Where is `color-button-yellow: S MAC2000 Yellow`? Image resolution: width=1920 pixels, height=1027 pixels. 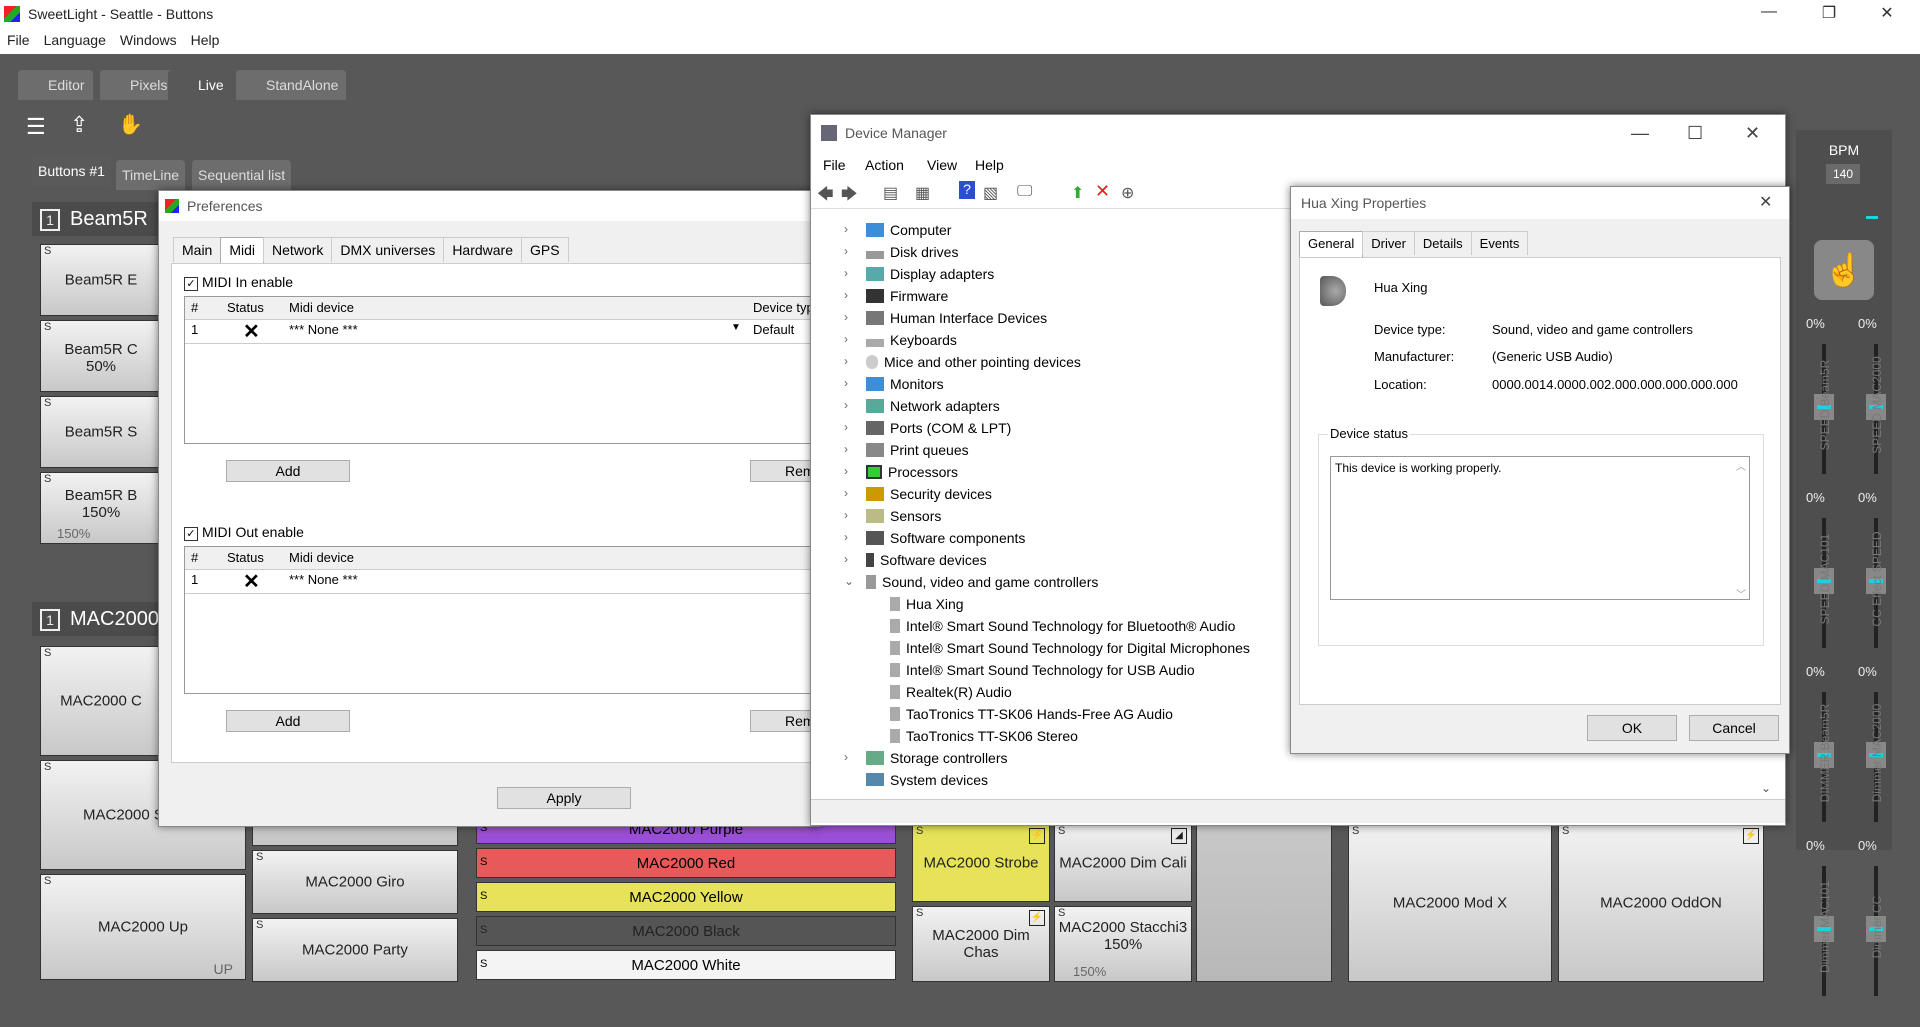
color-button-yellow: S MAC2000 Yellow is located at coordinates (686, 897).